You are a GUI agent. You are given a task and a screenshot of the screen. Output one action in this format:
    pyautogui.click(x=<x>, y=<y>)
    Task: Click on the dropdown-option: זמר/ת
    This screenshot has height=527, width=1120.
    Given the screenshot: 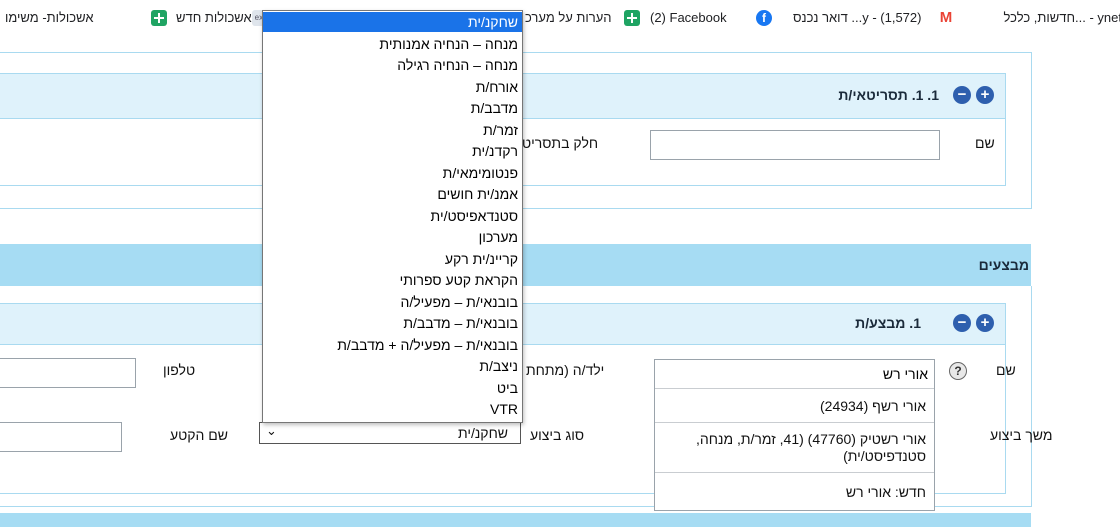 What is the action you would take?
    pyautogui.click(x=392, y=130)
    